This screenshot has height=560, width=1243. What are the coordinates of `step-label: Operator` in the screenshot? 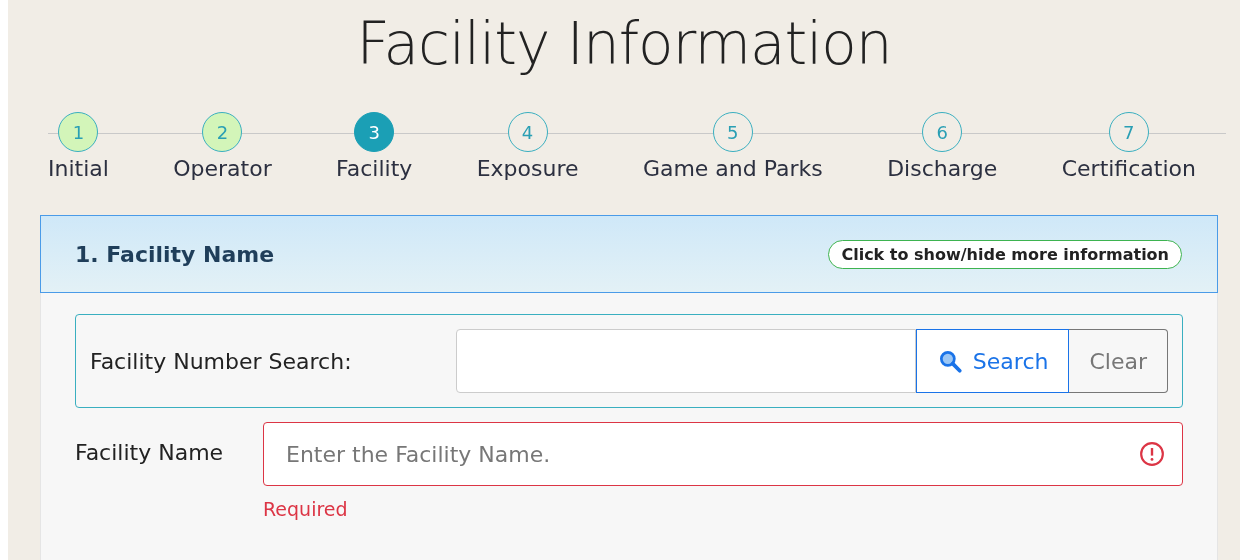 It's located at (222, 168).